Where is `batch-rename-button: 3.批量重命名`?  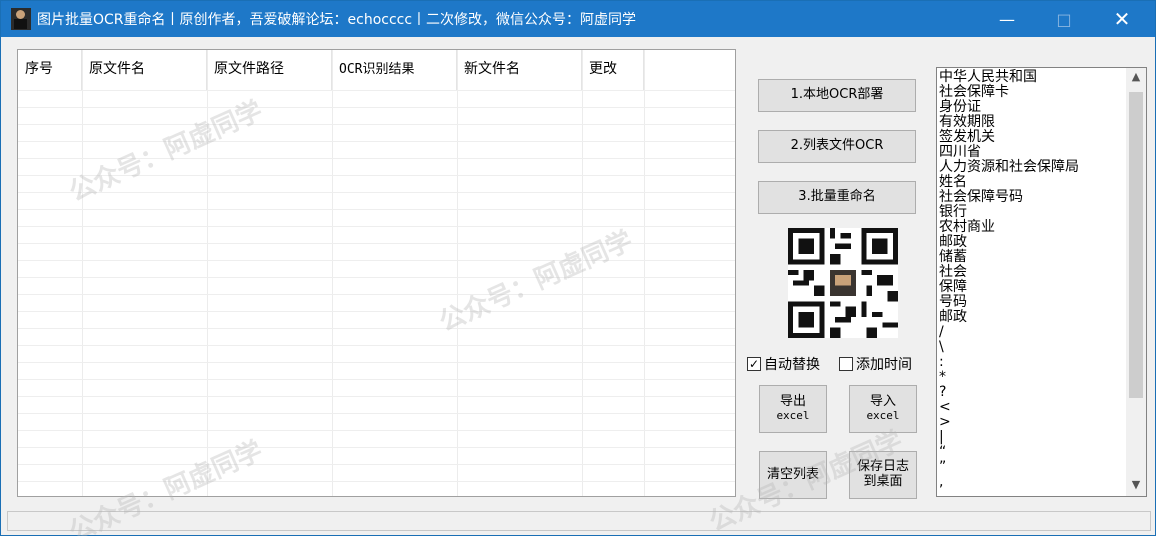
batch-rename-button: 3.批量重命名 is located at coordinates (837, 197).